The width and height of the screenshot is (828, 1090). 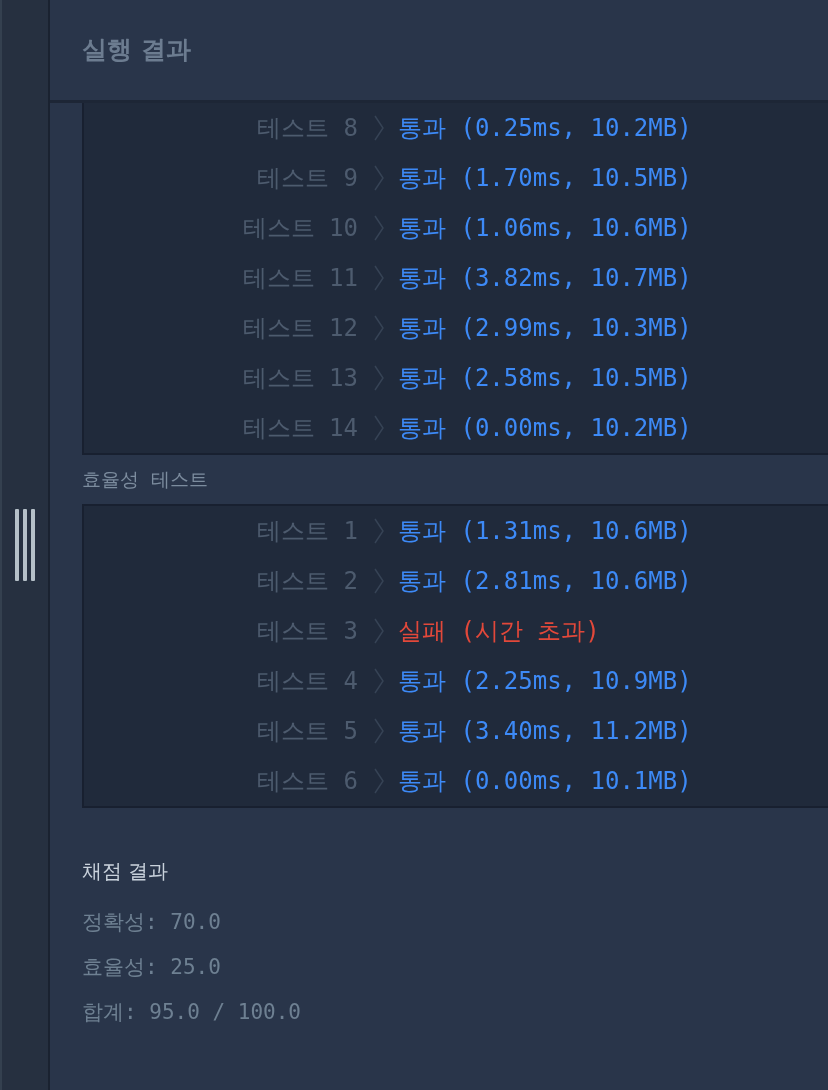 I want to click on test-result: 통과 (1.31ms, 10.6MB), so click(x=545, y=531).